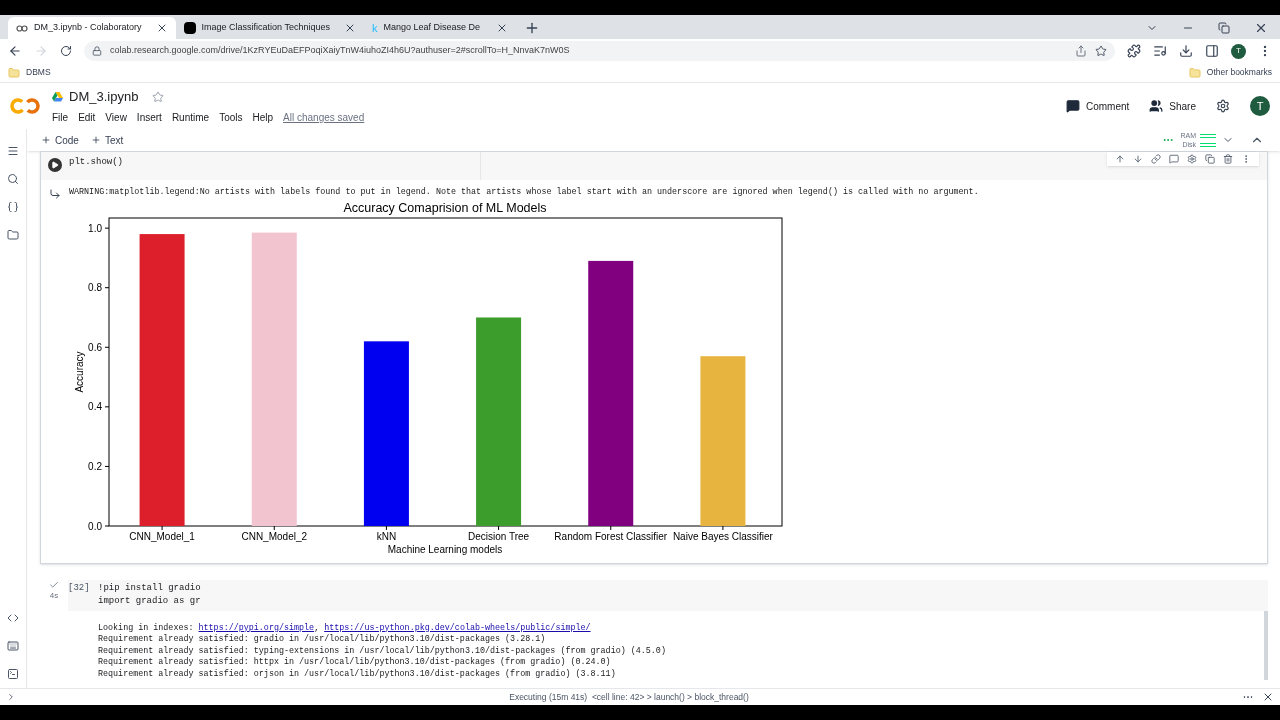 The image size is (1280, 720). Describe the element at coordinates (95, 406) in the screenshot. I see `y-tick-label: 0.4` at that location.